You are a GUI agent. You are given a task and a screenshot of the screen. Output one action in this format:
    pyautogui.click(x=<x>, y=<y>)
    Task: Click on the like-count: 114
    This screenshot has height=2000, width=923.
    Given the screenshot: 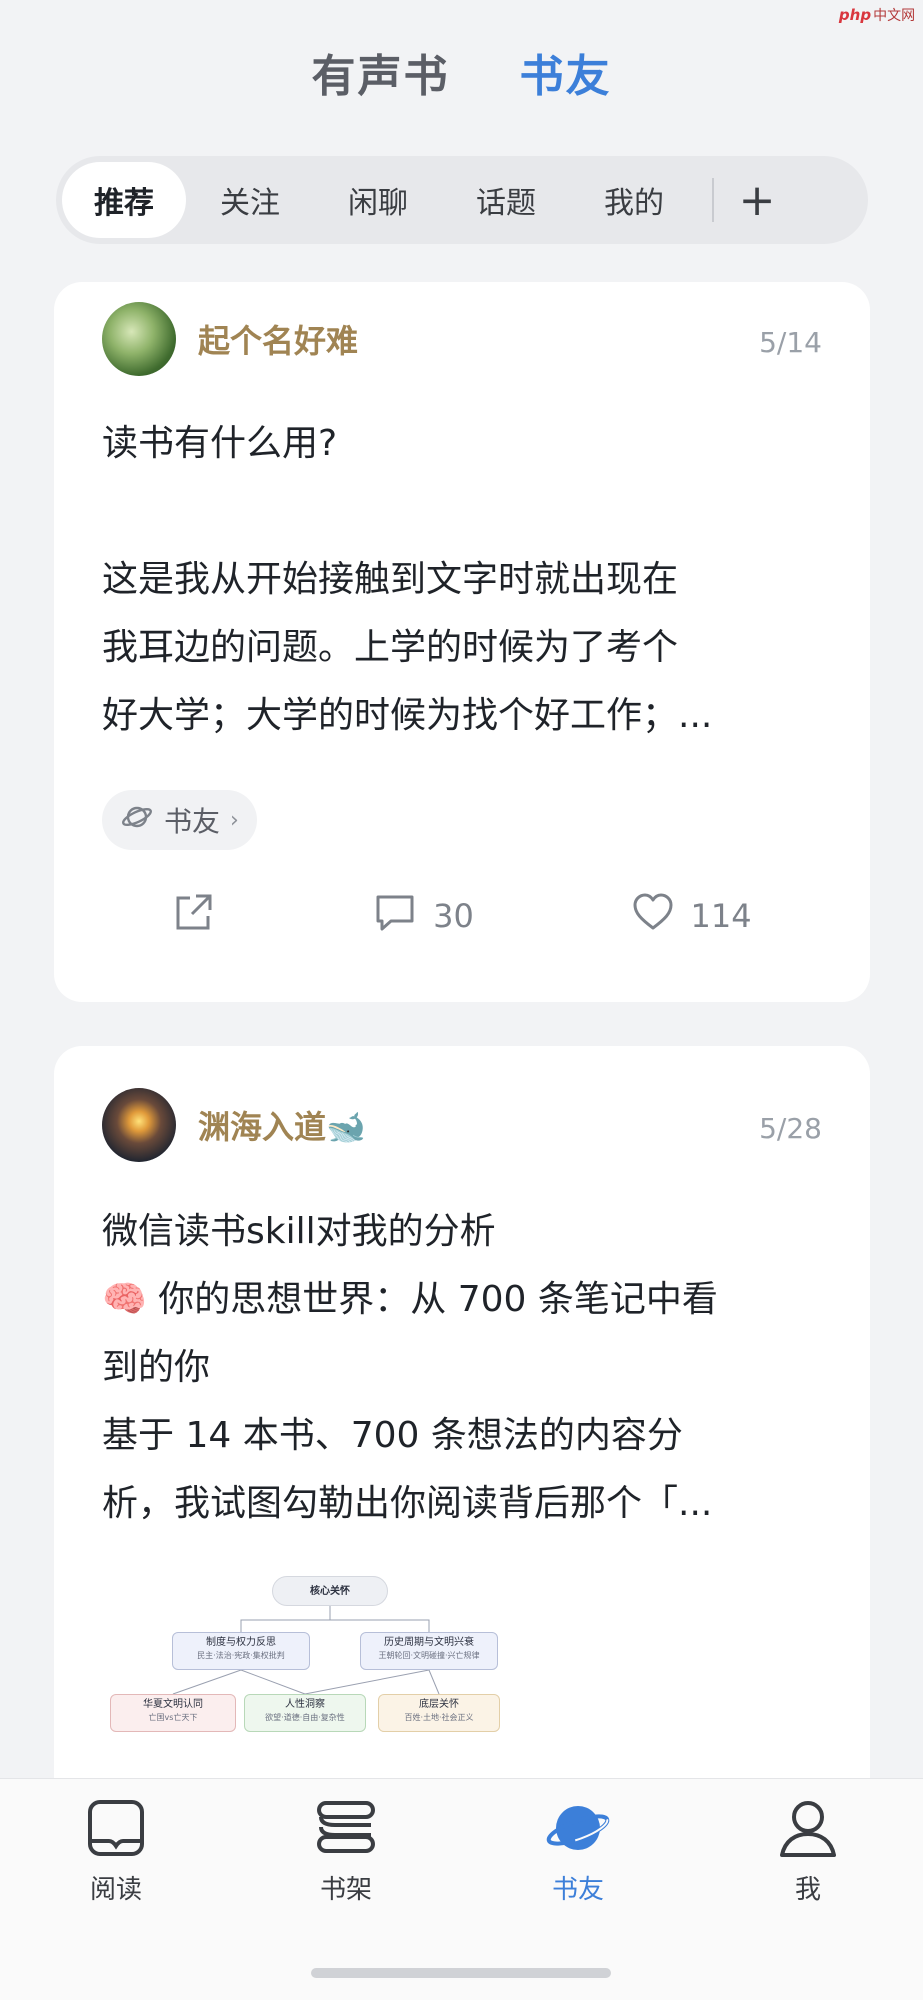 What is the action you would take?
    pyautogui.click(x=721, y=916)
    